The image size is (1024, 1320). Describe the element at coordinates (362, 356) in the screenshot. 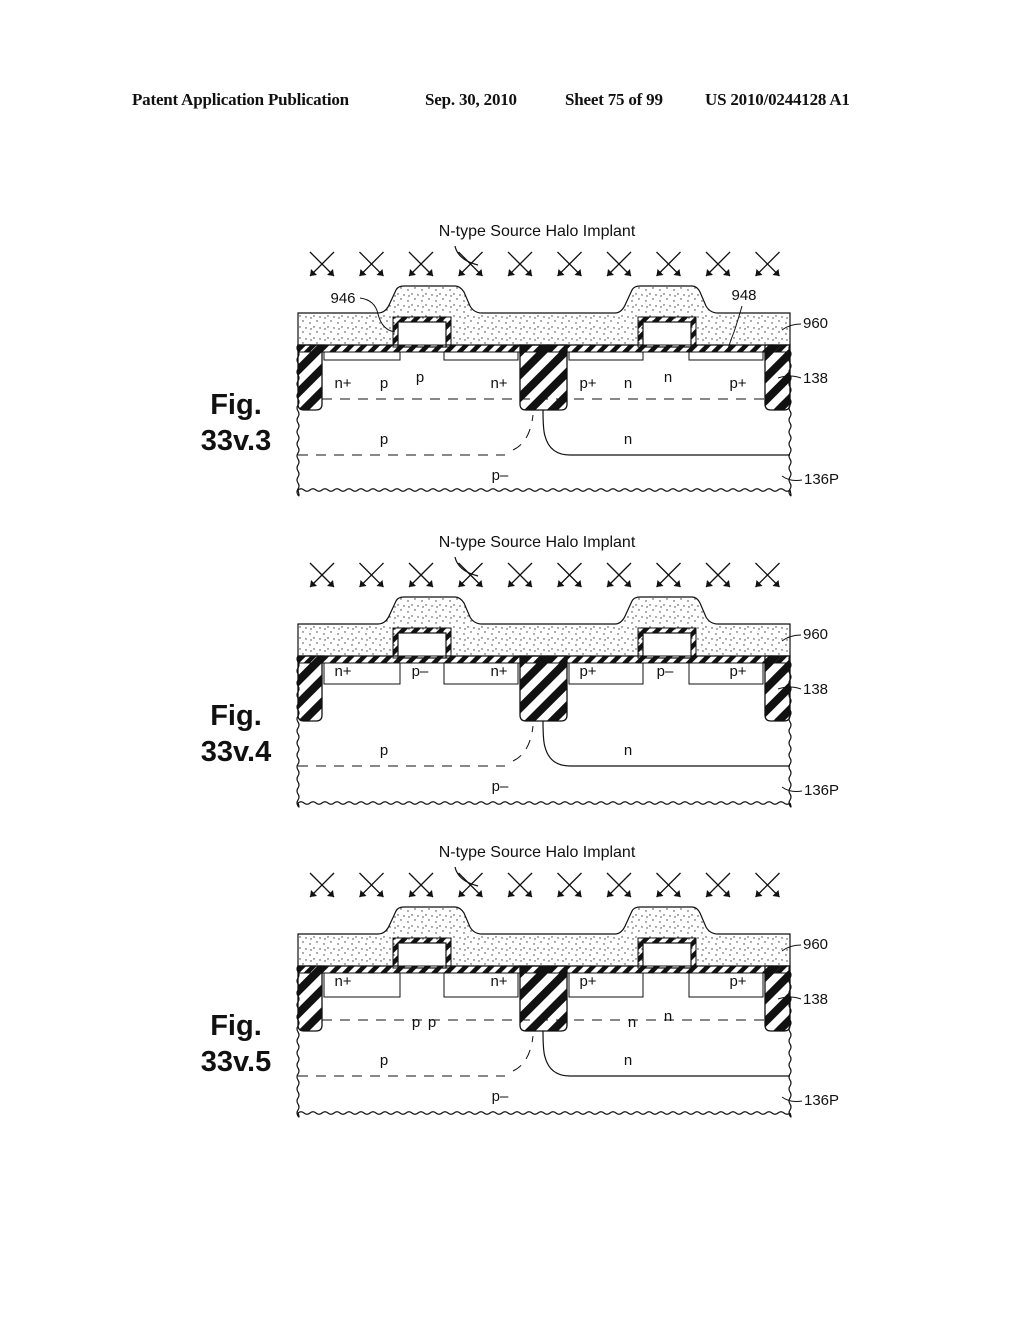

I see `n-plus-left-junction` at that location.